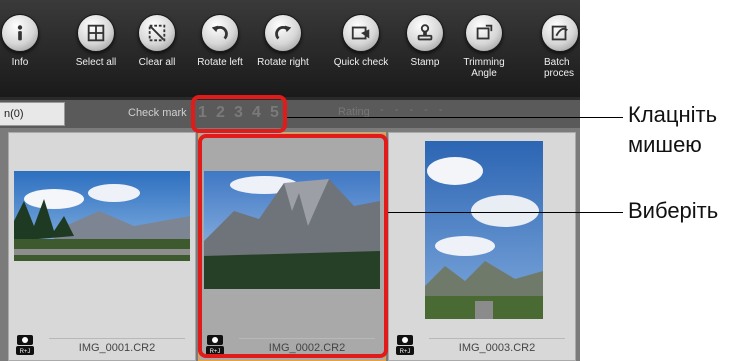 This screenshot has width=755, height=361. Describe the element at coordinates (455, 117) in the screenshot. I see `callout-line-click` at that location.